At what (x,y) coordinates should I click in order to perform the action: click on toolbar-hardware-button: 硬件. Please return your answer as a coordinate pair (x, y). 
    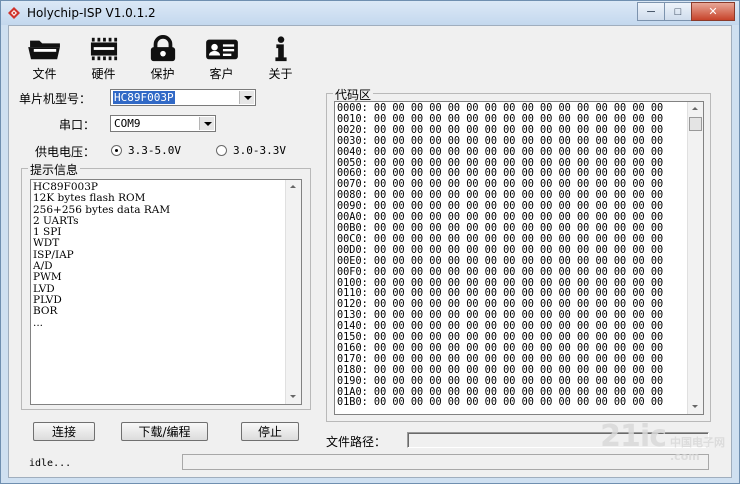
    Looking at the image, I should click on (103, 57).